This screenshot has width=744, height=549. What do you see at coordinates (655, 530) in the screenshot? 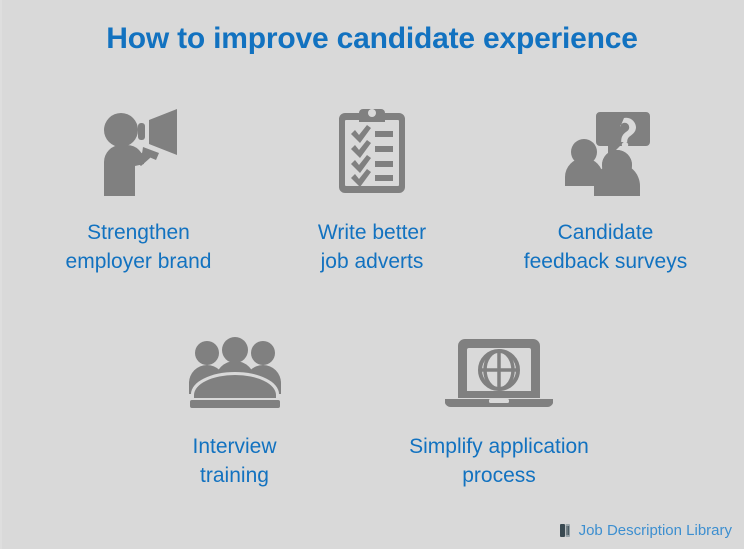
I see `footer-brand-label: Job Description Library` at bounding box center [655, 530].